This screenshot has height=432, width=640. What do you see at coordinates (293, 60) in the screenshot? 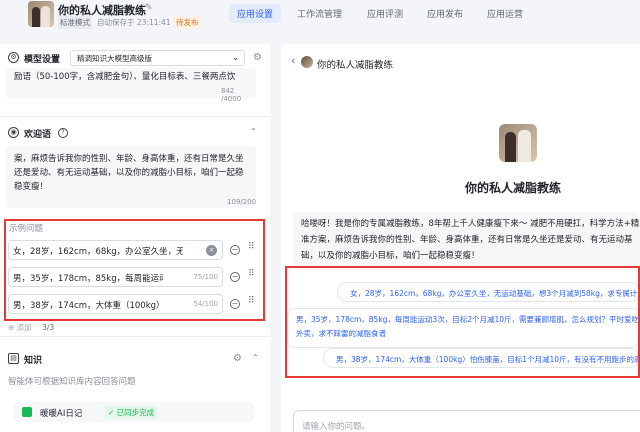
I see `back-icon: ‹` at bounding box center [293, 60].